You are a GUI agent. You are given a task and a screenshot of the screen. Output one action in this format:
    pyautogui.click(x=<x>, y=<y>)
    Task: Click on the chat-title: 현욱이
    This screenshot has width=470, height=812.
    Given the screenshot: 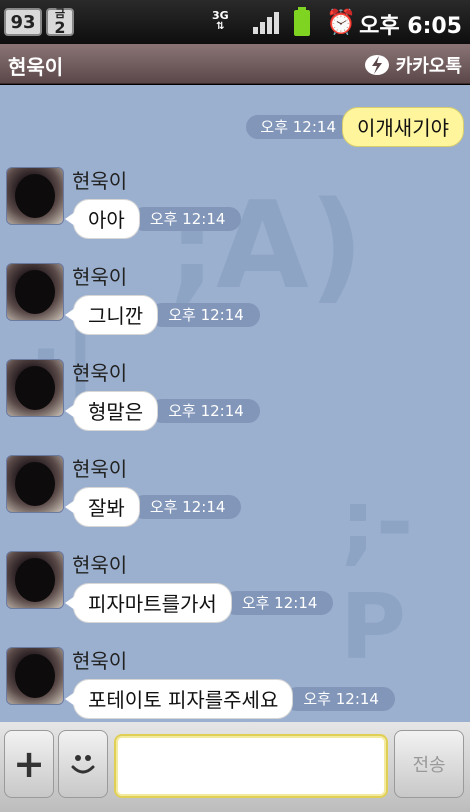 What is the action you would take?
    pyautogui.click(x=36, y=67)
    